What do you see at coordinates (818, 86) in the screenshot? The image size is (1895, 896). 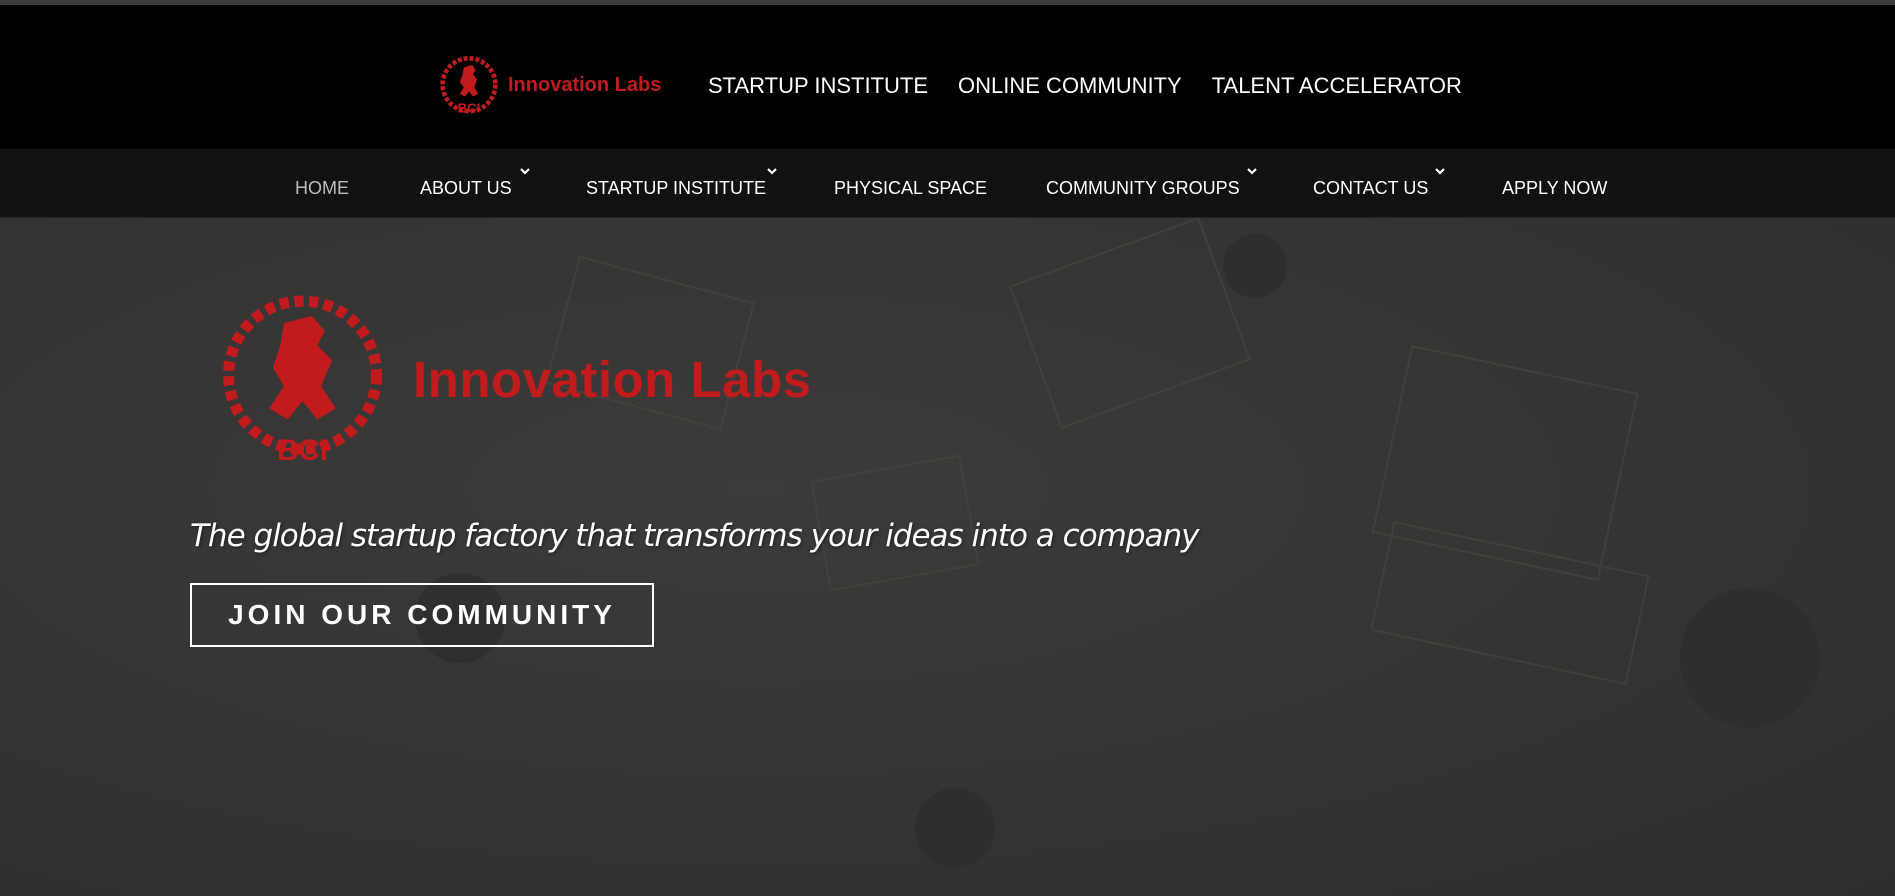 I see `toplink-startup-institute: STARTUP INSTITUTE` at bounding box center [818, 86].